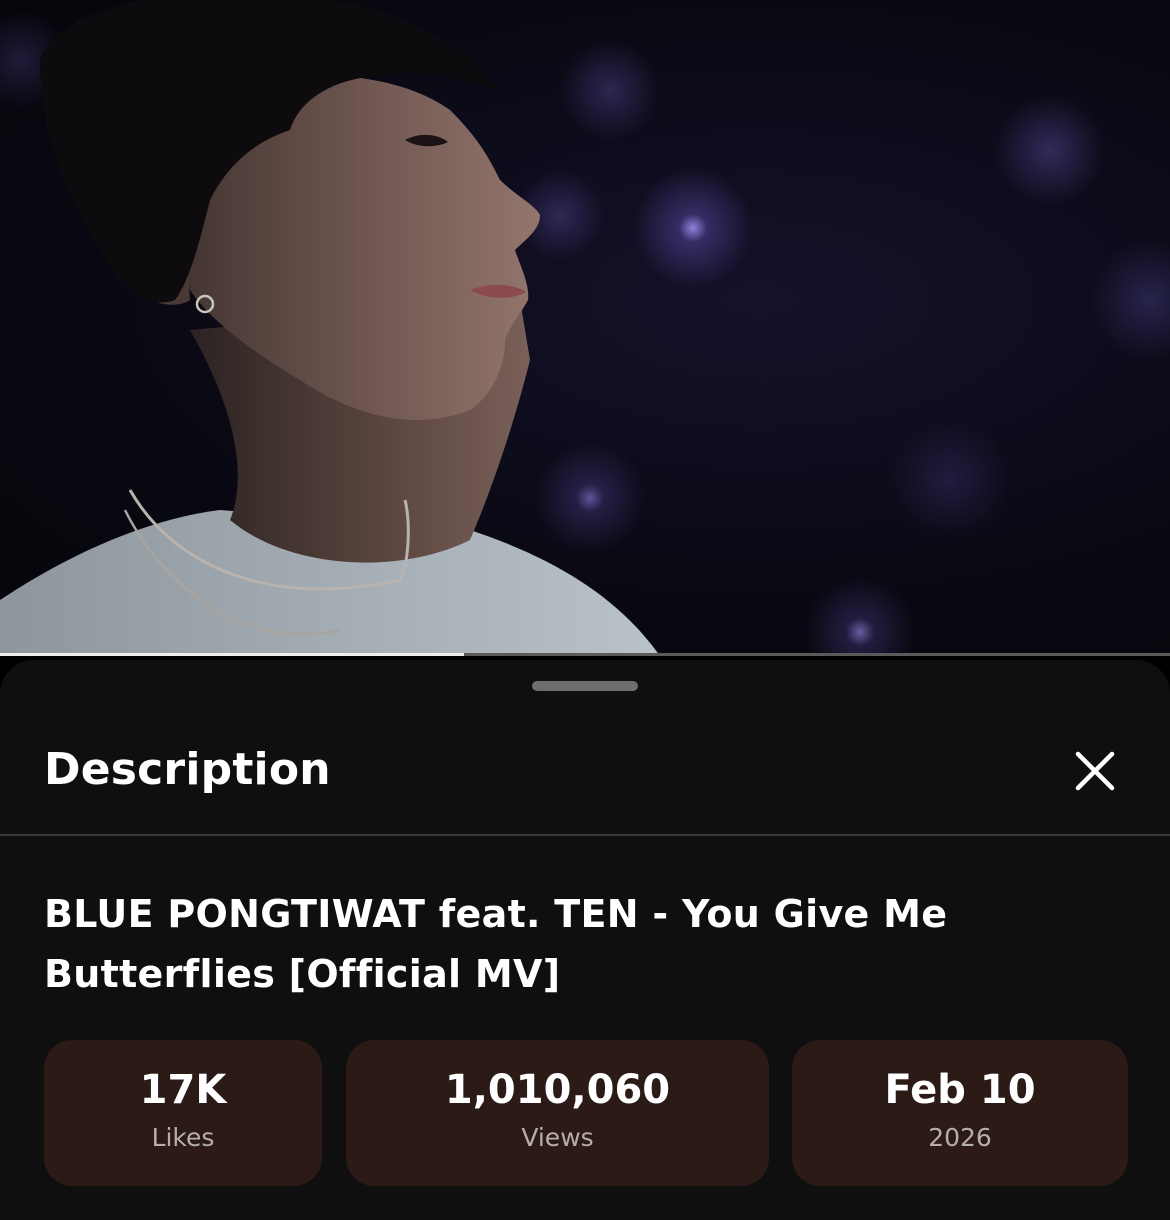  I want to click on likes-count: 17K, so click(183, 1090).